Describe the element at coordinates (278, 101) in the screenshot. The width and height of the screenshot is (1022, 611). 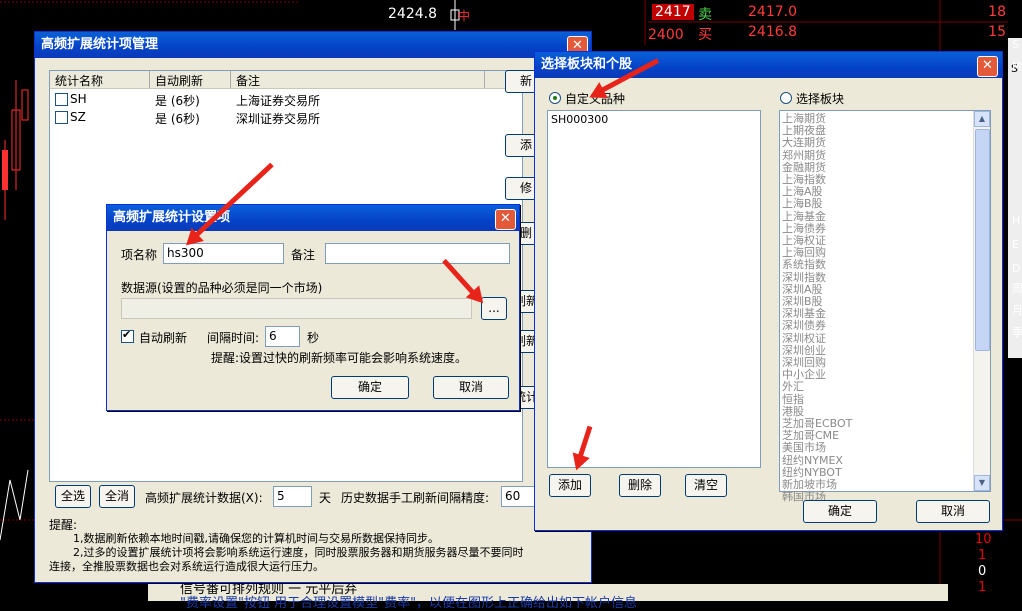
I see `row-note: 上海证券交易所` at that location.